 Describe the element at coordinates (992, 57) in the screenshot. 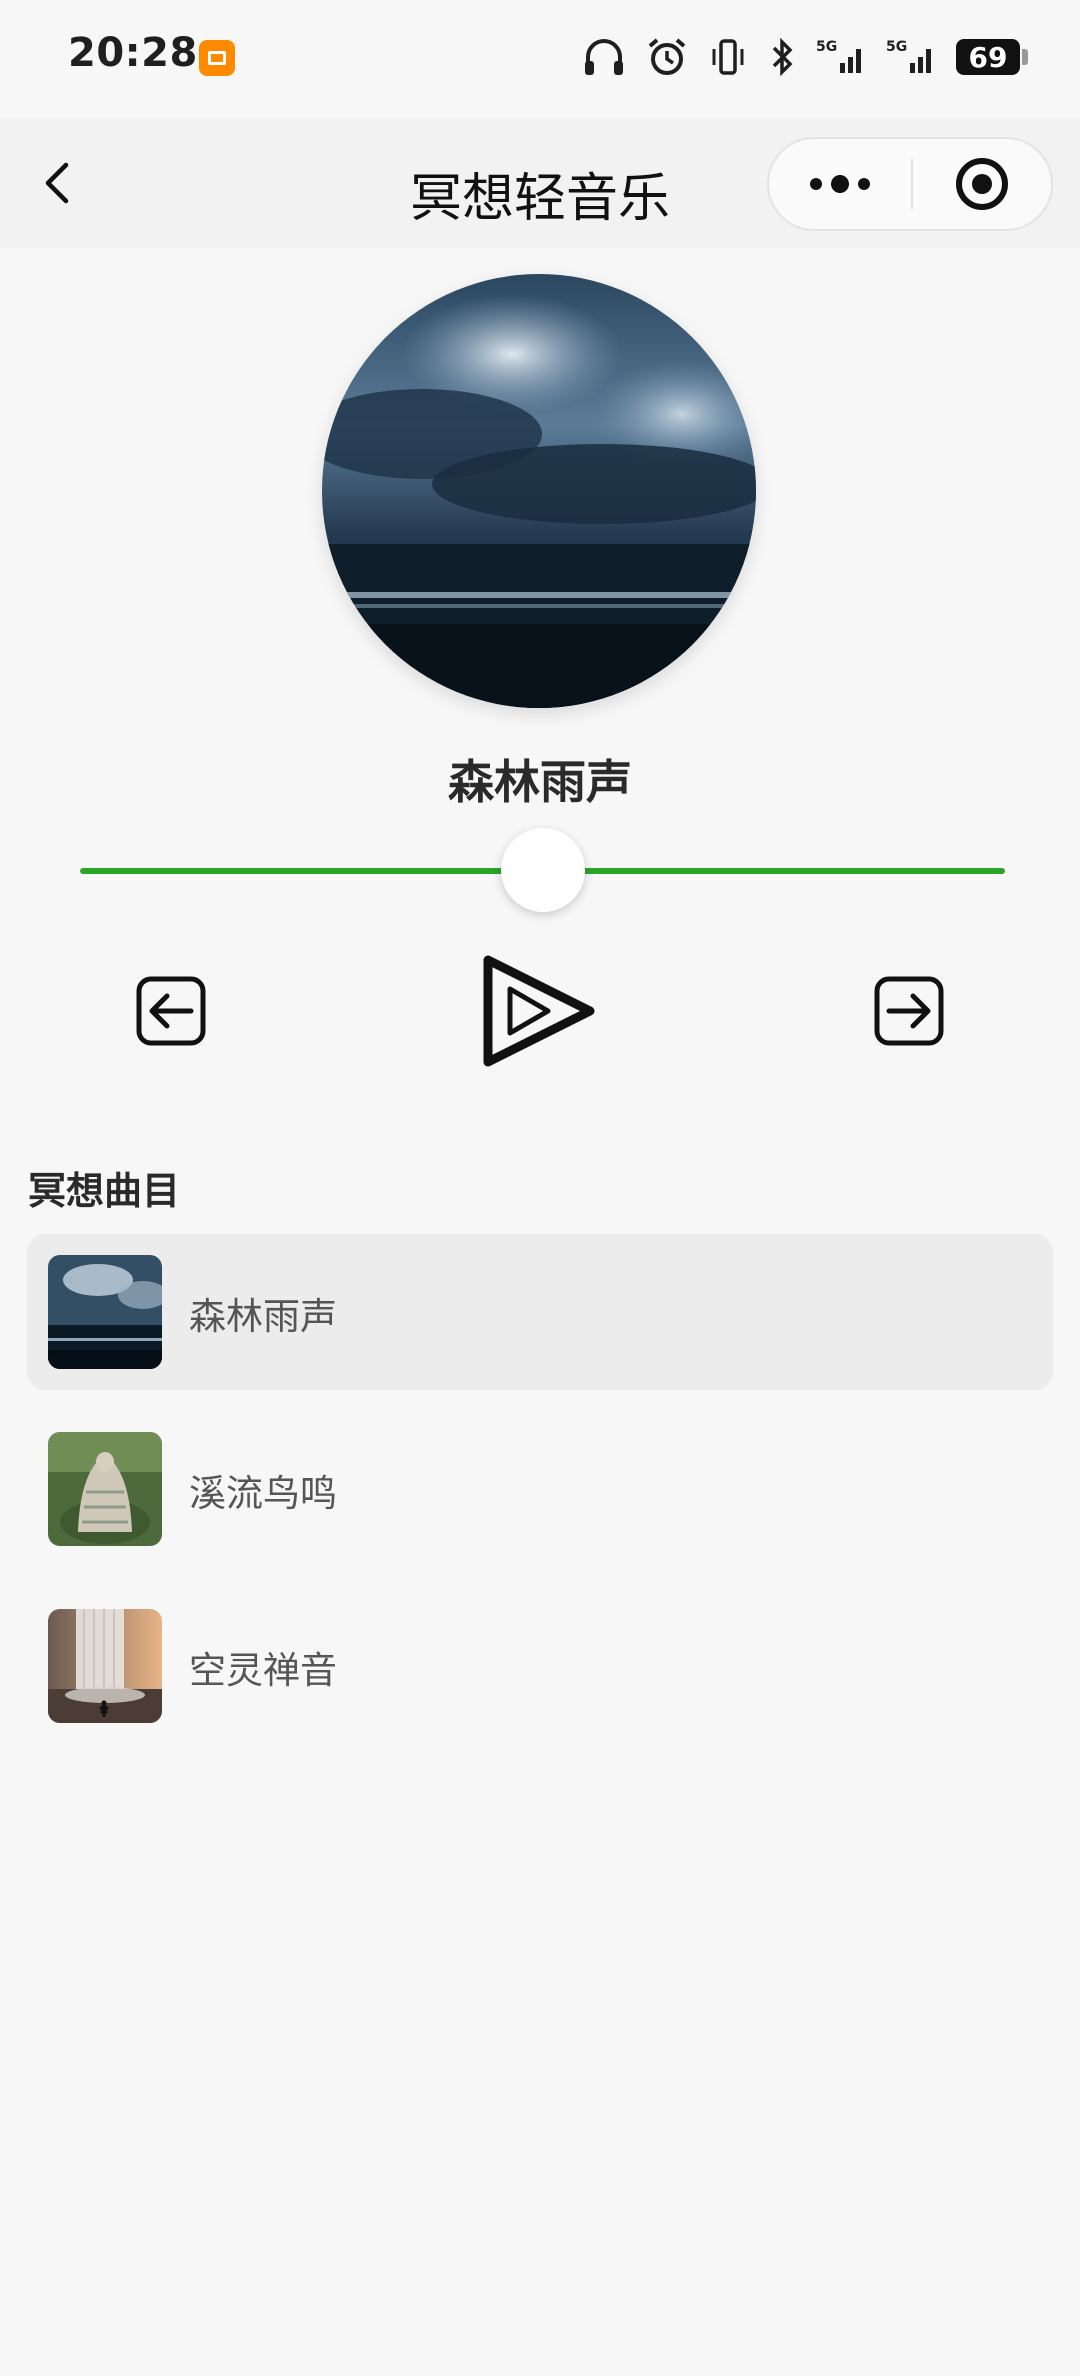

I see `battery-icon: 69` at that location.